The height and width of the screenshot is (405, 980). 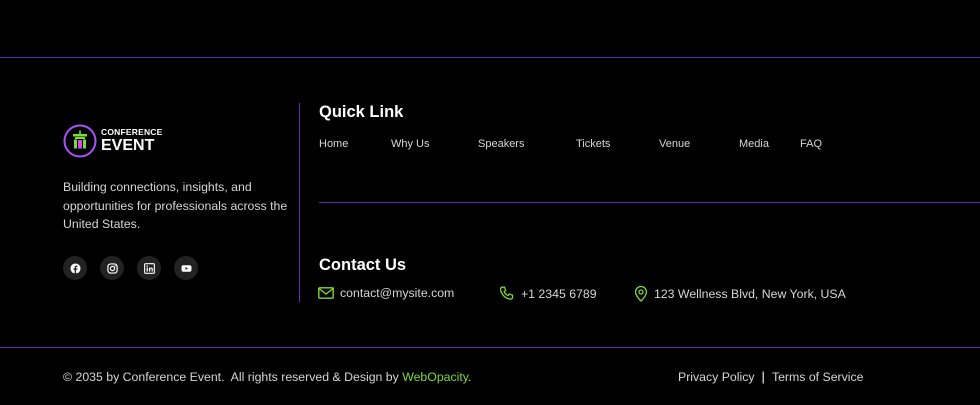 I want to click on address-text: 123 Wellness Blvd, New York, USA, so click(x=750, y=294).